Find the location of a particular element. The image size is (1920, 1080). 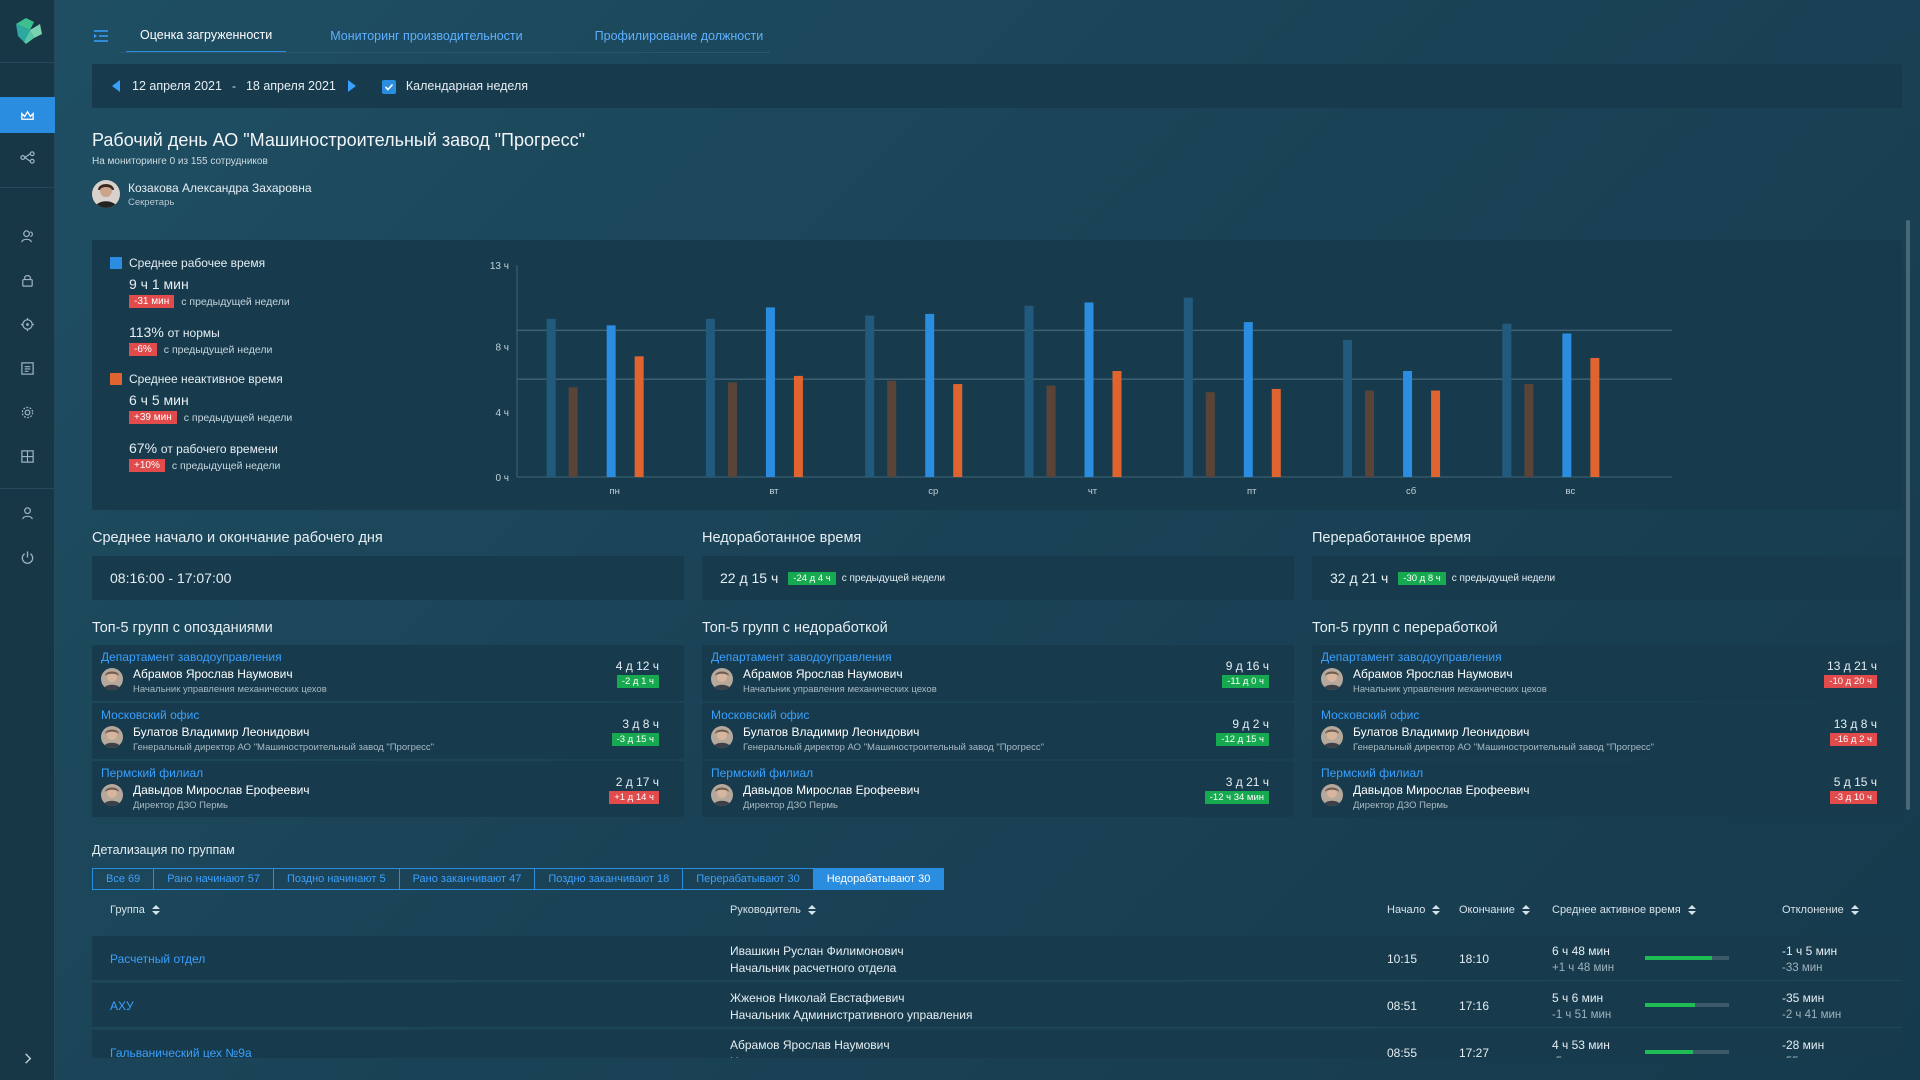

sidebar-item-list is located at coordinates (27, 368).